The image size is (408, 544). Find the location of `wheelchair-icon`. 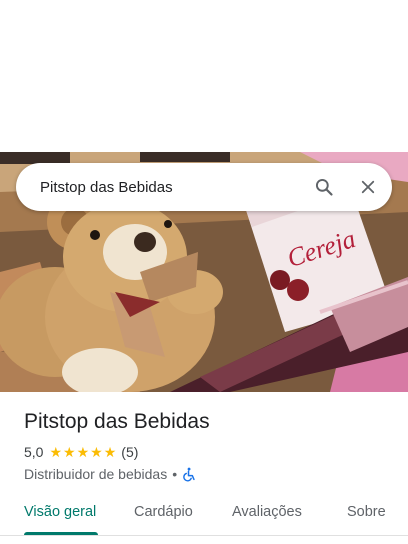

wheelchair-icon is located at coordinates (188, 474).